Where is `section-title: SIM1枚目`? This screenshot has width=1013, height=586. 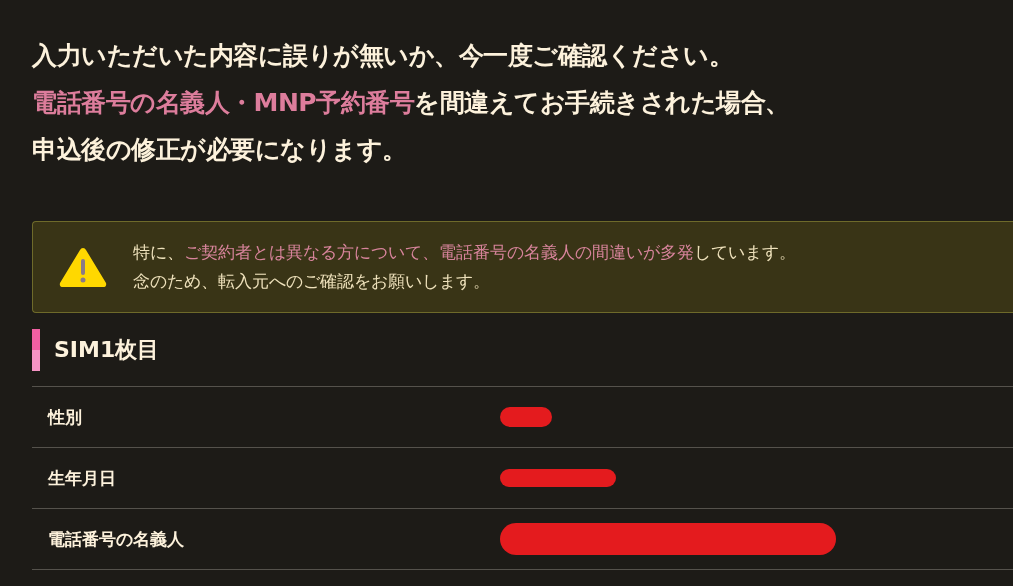
section-title: SIM1枚目 is located at coordinates (107, 350).